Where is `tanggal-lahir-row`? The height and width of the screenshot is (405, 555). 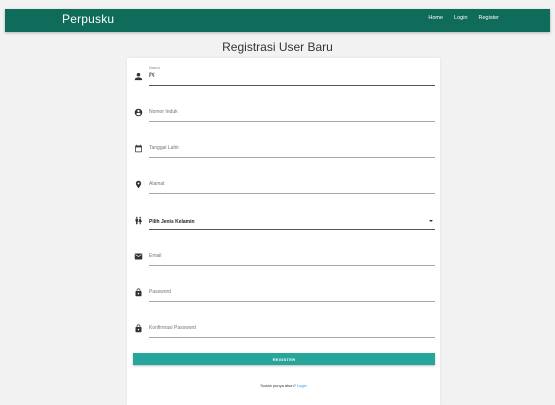
tanggal-lahir-row is located at coordinates (284, 148).